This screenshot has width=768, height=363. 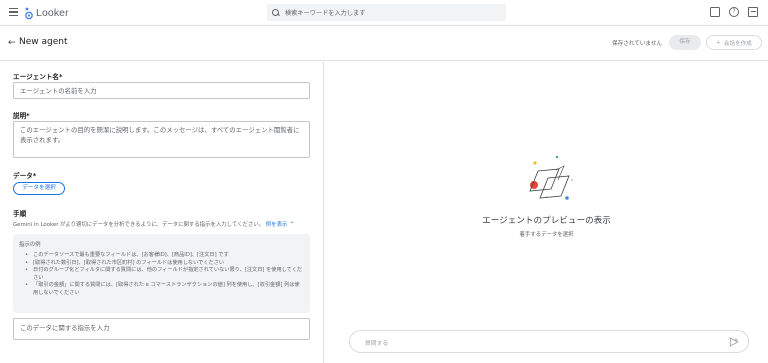 What do you see at coordinates (551, 177) in the screenshot?
I see `agent-preview-illustration` at bounding box center [551, 177].